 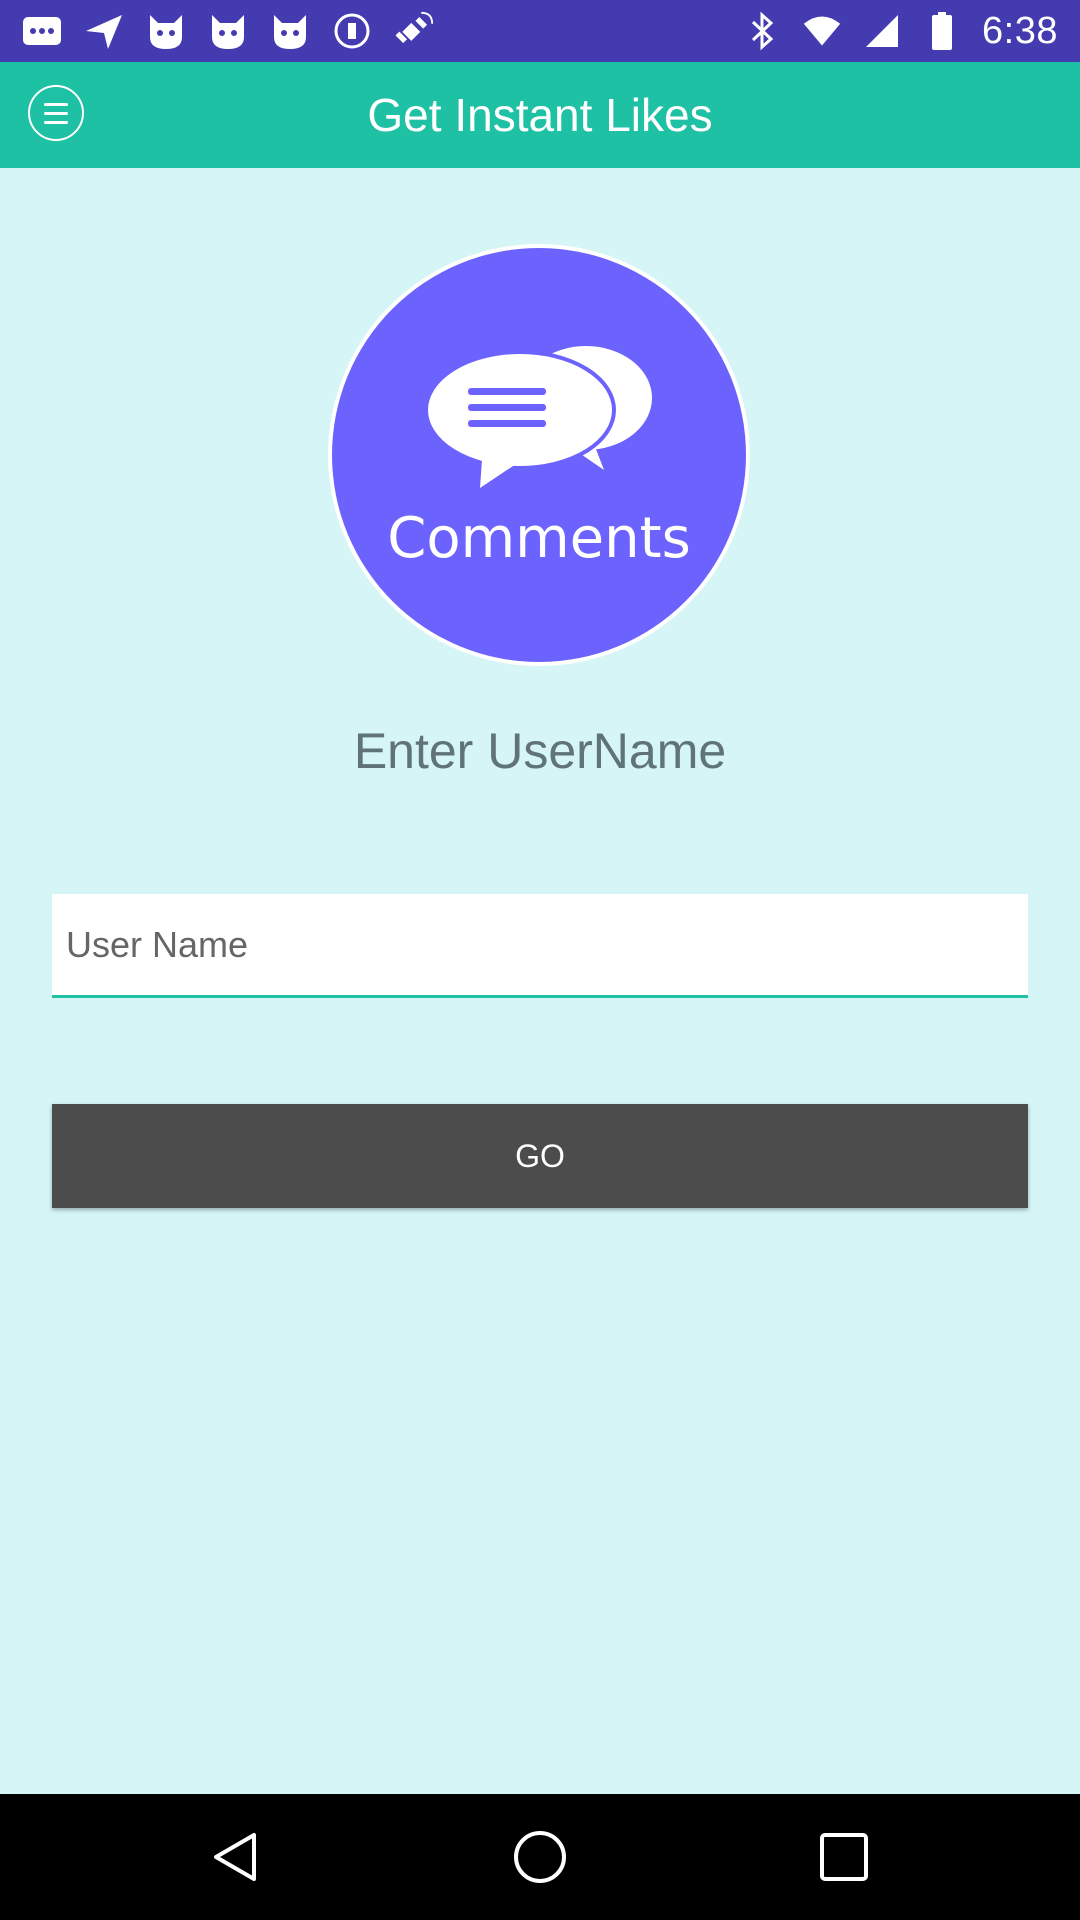 I want to click on navigation-bar, so click(x=540, y=1857).